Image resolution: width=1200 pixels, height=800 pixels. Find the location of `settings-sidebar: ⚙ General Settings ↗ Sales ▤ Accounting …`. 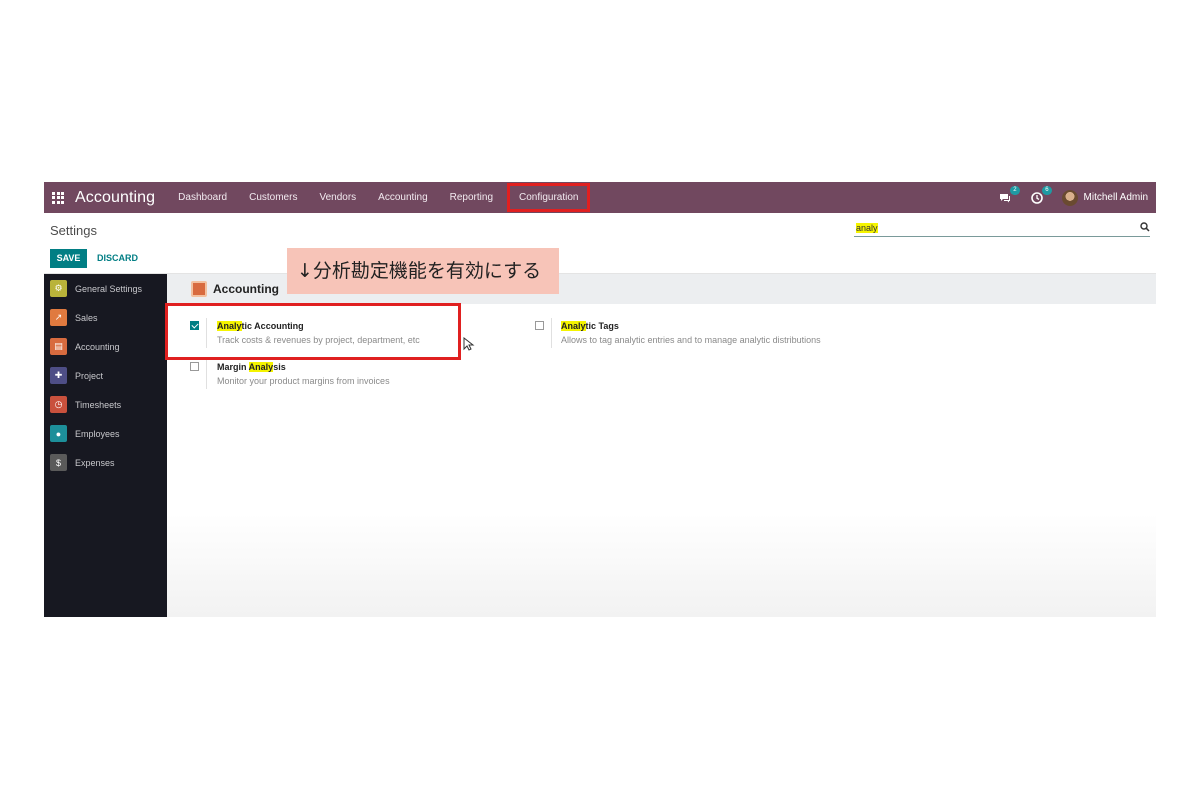

settings-sidebar: ⚙ General Settings ↗ Sales ▤ Accounting … is located at coordinates (105, 445).